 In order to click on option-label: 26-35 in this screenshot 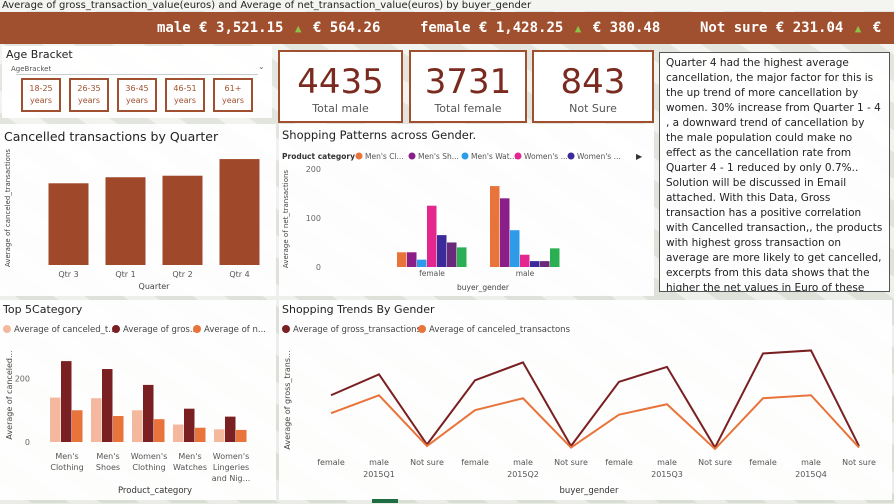, I will do `click(89, 88)`.